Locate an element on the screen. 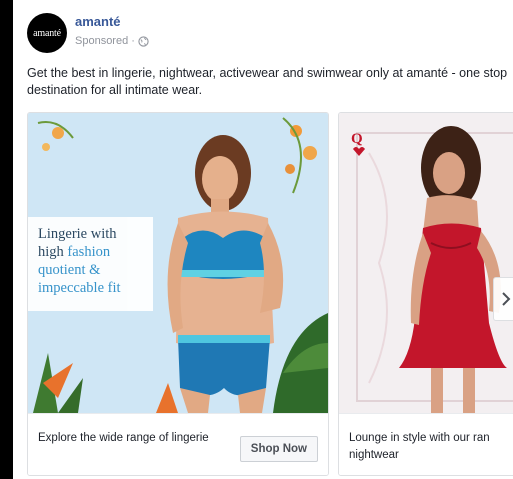 The height and width of the screenshot is (479, 513). svg-text: Q is located at coordinates (357, 139).